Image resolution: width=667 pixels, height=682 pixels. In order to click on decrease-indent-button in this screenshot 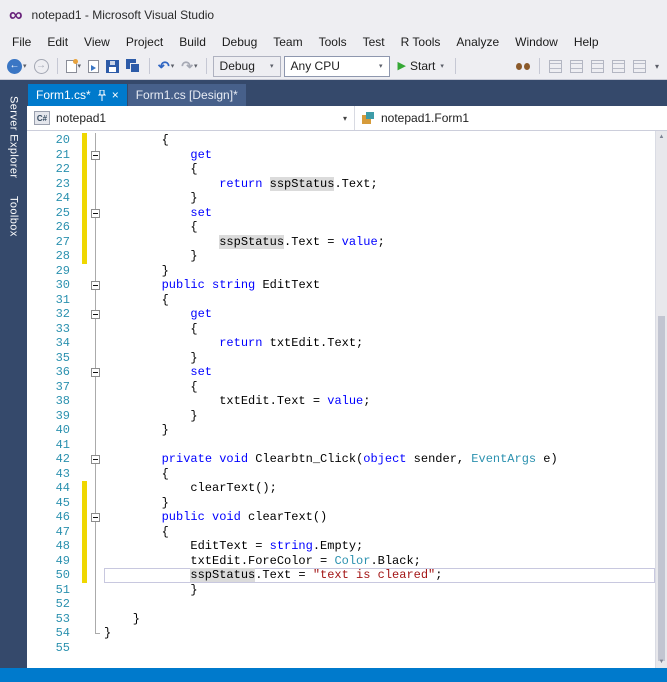, I will do `click(597, 66)`.